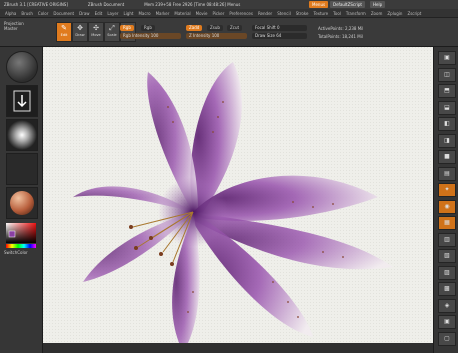 The height and width of the screenshot is (353, 458). I want to click on projection-master-button: Projection Master, so click(21, 26).